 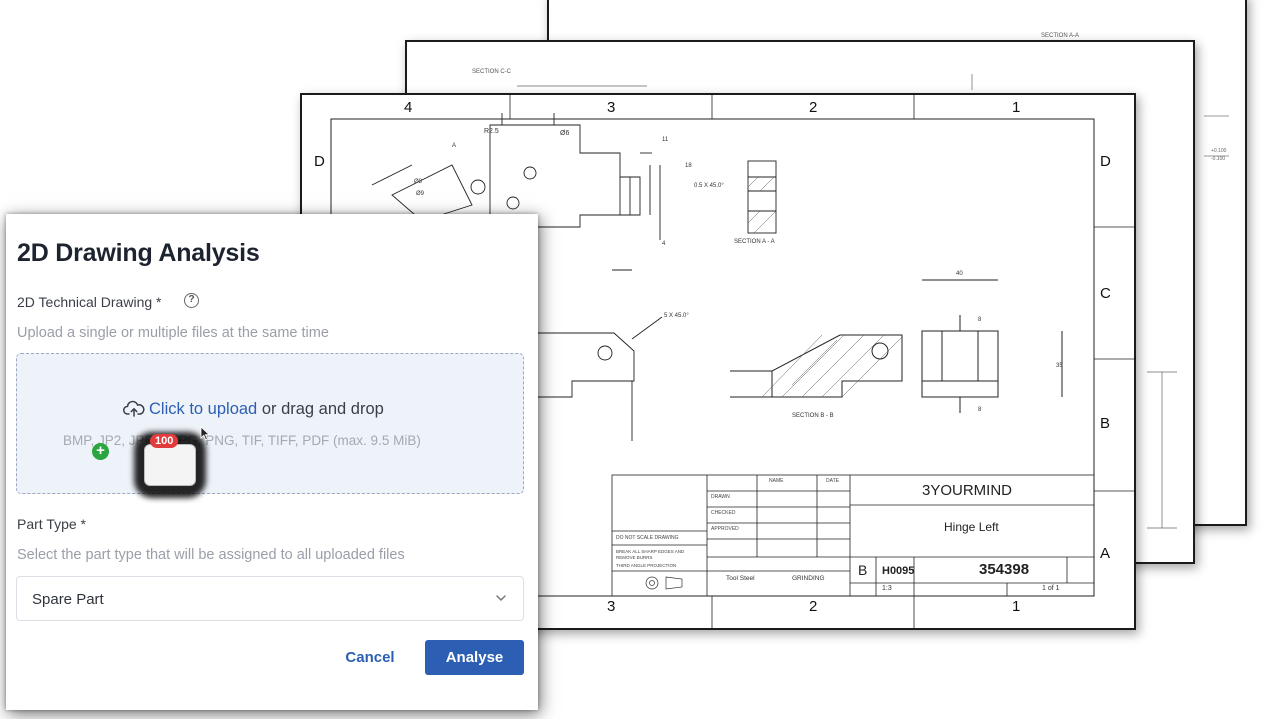 I want to click on zone-right-d: D, so click(x=1105, y=161).